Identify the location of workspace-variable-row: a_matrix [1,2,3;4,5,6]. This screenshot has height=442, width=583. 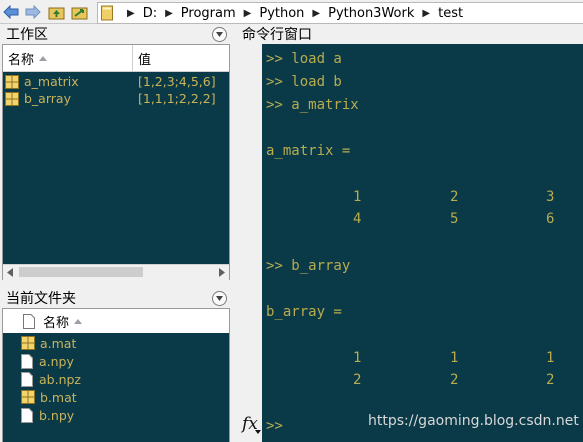
(116, 81).